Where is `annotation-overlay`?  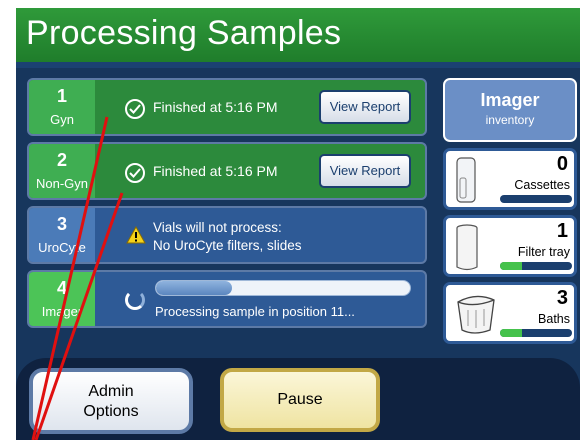 annotation-overlay is located at coordinates (77, 278).